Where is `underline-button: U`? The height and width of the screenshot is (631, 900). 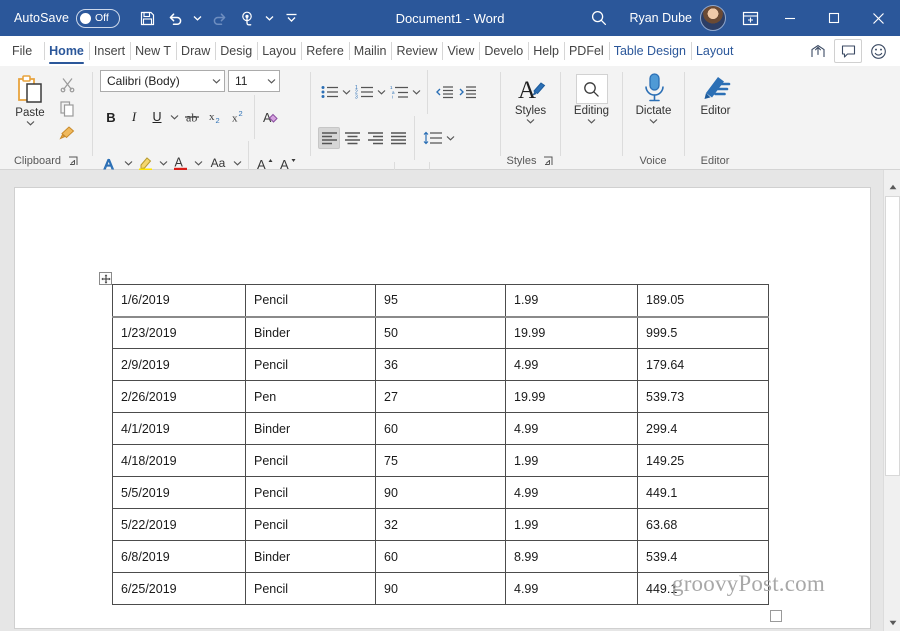
underline-button: U is located at coordinates (157, 117).